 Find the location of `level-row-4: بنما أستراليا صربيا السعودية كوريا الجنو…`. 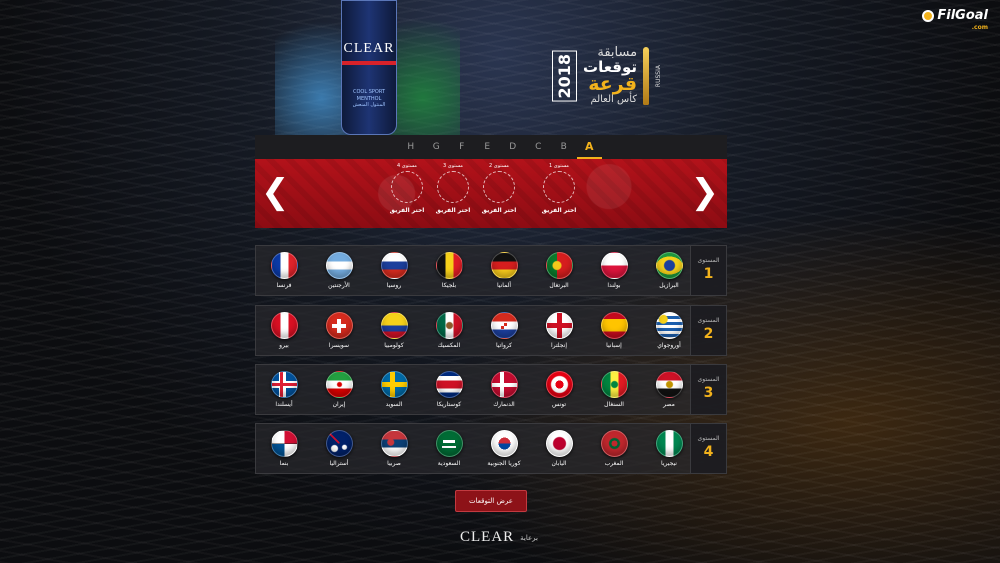

level-row-4: بنما أستراليا صربيا السعودية كوريا الجنو… is located at coordinates (491, 448).